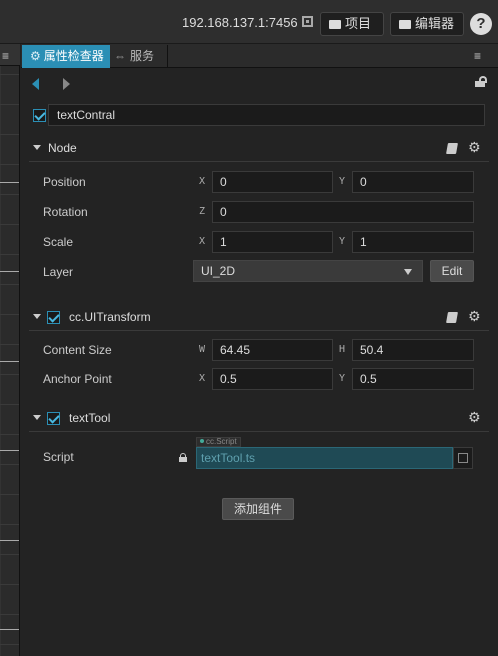 This screenshot has height=656, width=498. Describe the element at coordinates (342, 378) in the screenshot. I see `anchor-y-axis: Y` at that location.